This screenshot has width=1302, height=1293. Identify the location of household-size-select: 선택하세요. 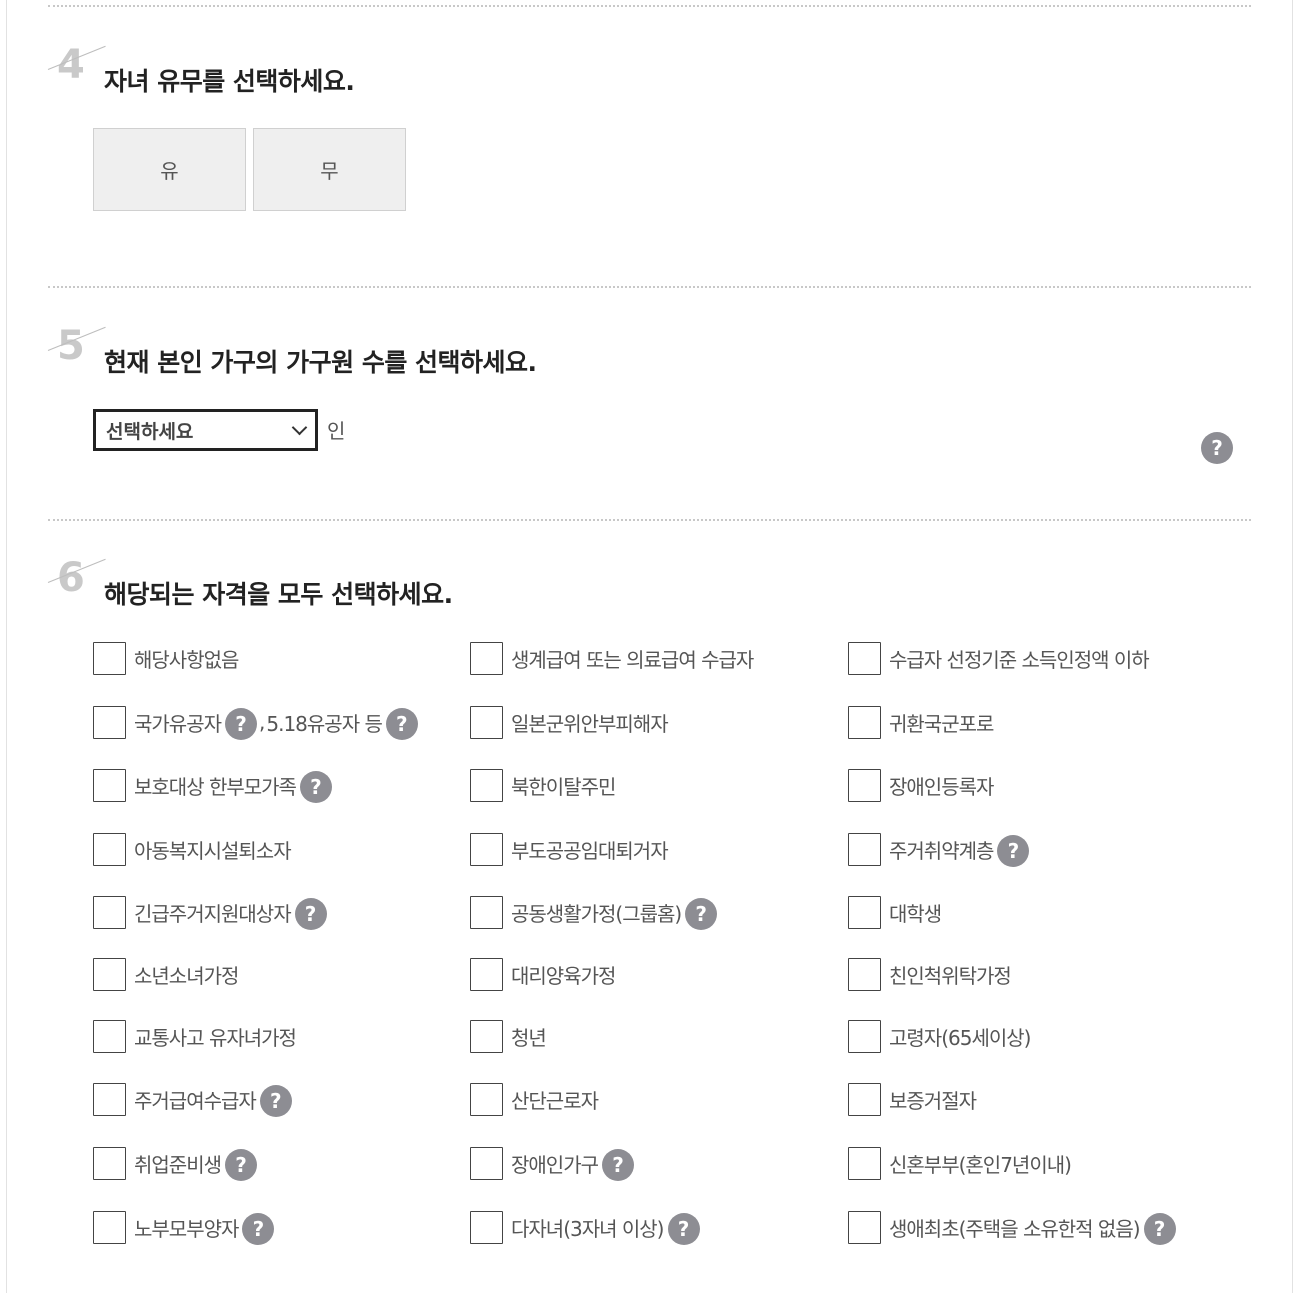
(205, 430).